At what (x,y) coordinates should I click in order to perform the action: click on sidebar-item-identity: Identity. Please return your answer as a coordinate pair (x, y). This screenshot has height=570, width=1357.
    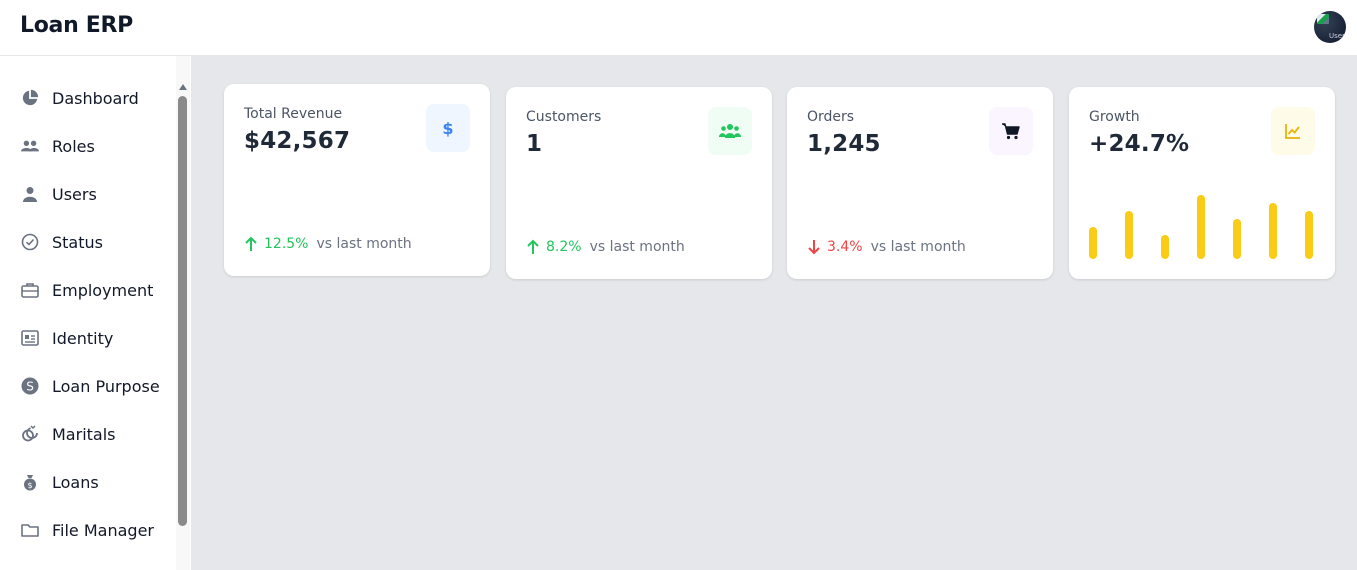
    Looking at the image, I should click on (88, 338).